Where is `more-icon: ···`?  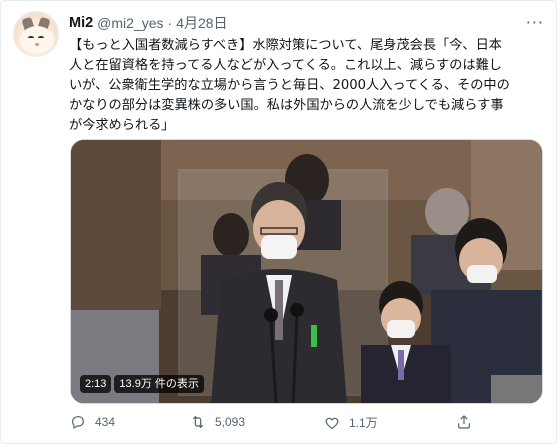
more-icon: ··· is located at coordinates (535, 22).